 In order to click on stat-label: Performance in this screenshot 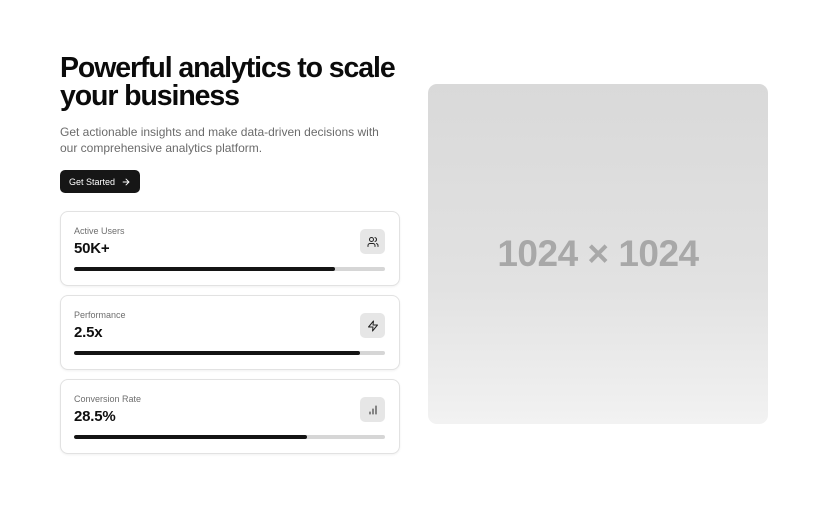, I will do `click(100, 315)`.